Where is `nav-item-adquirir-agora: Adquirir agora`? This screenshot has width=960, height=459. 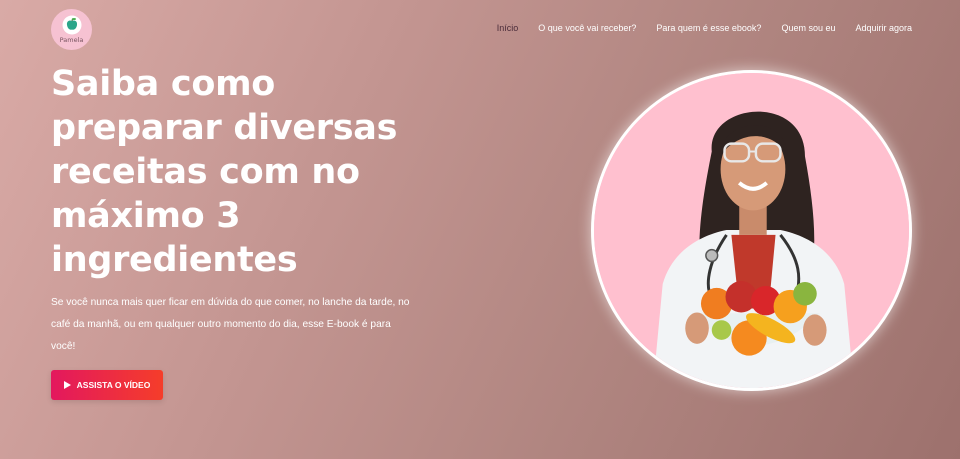
nav-item-adquirir-agora: Adquirir agora is located at coordinates (883, 28).